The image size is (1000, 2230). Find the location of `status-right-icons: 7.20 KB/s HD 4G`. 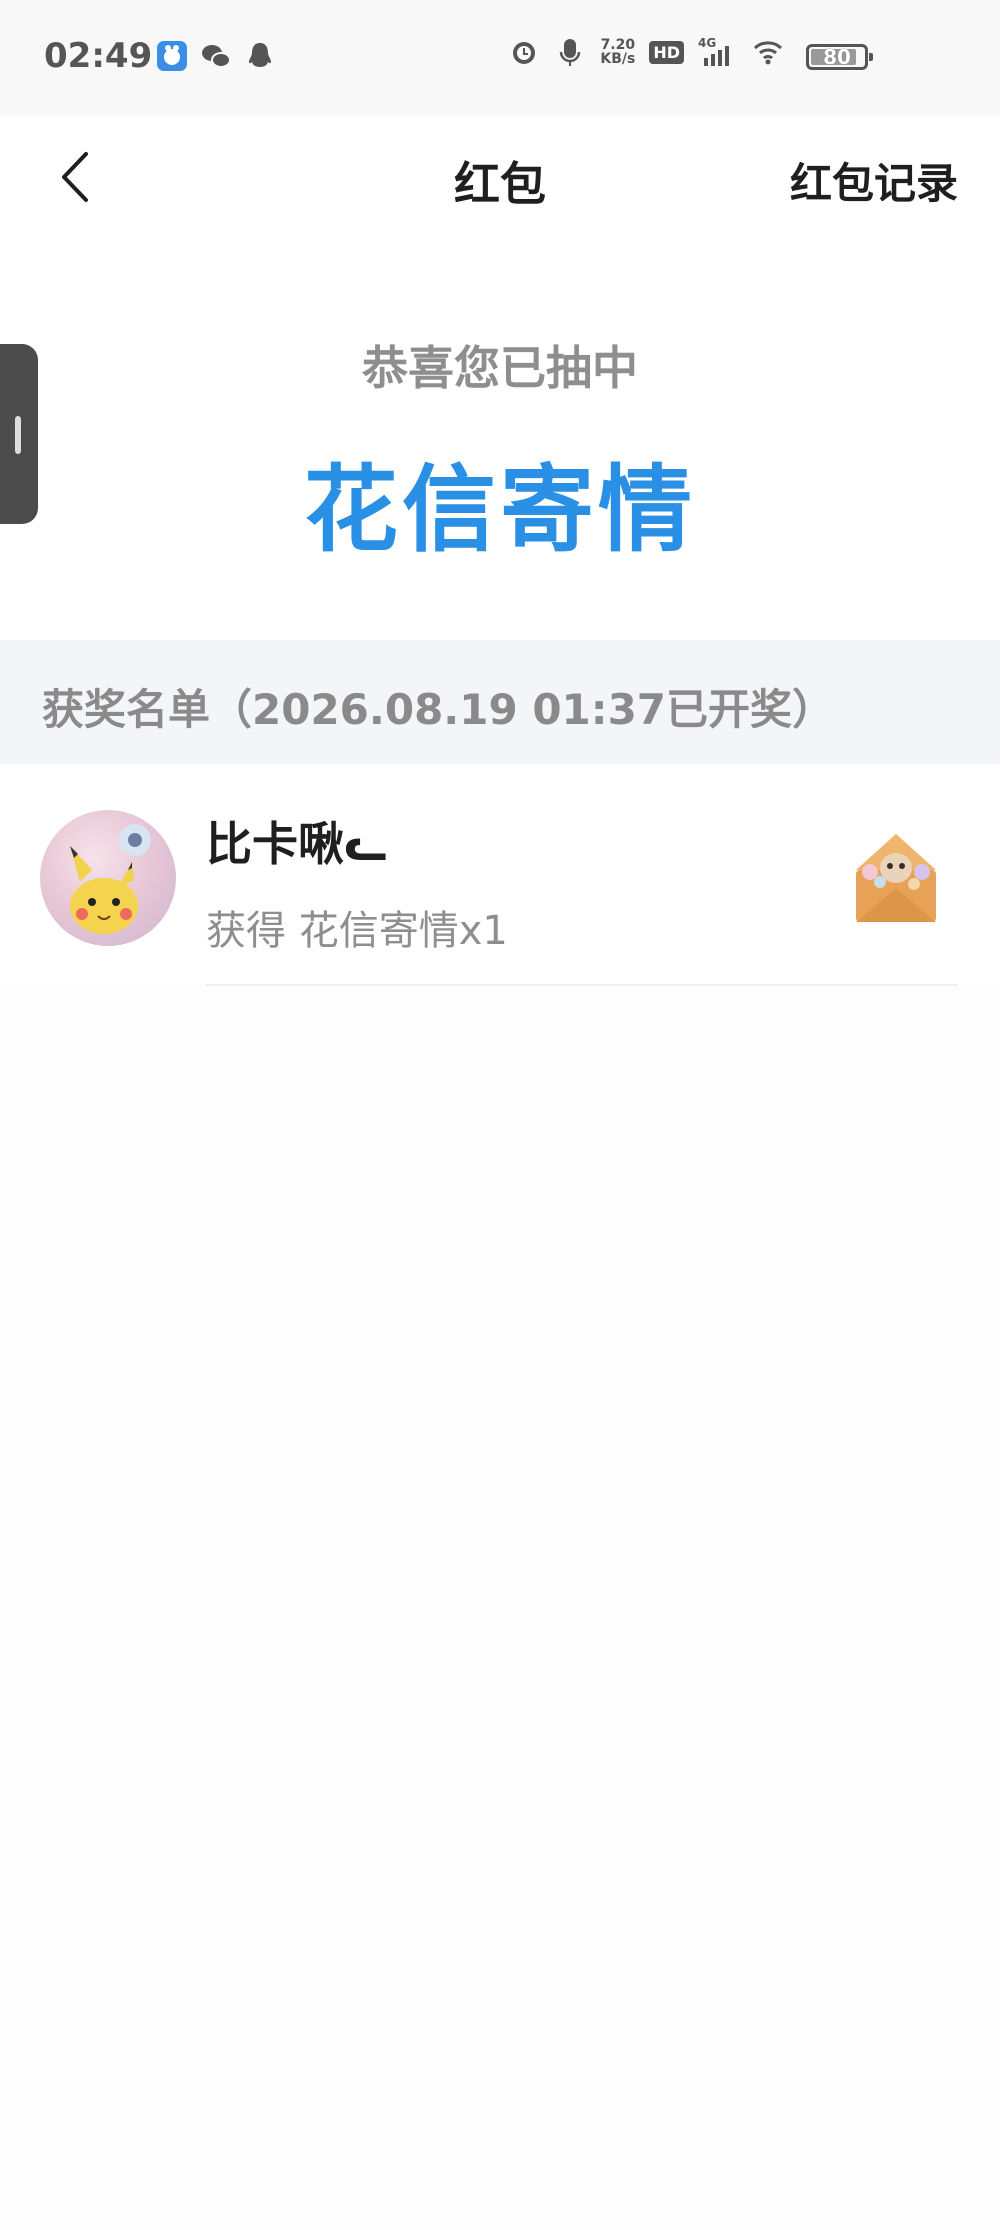

status-right-icons: 7.20 KB/s HD 4G is located at coordinates (646, 52).